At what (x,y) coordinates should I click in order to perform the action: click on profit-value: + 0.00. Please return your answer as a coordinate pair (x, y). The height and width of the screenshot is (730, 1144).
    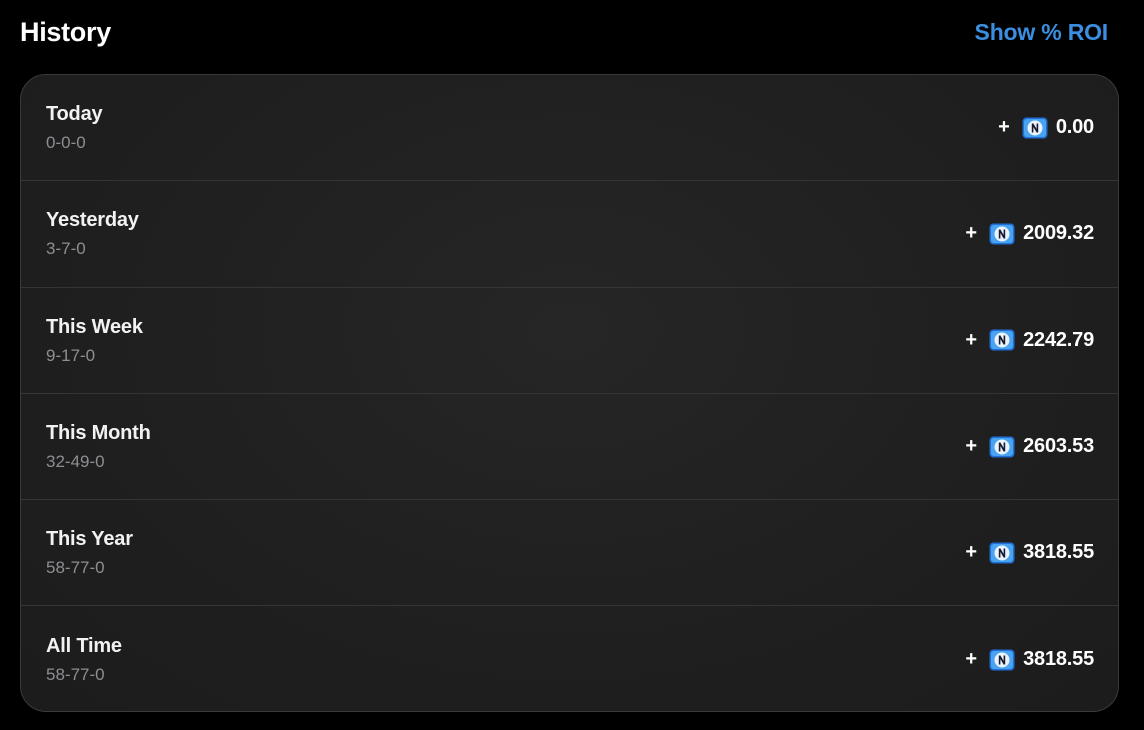
    Looking at the image, I should click on (1046, 127).